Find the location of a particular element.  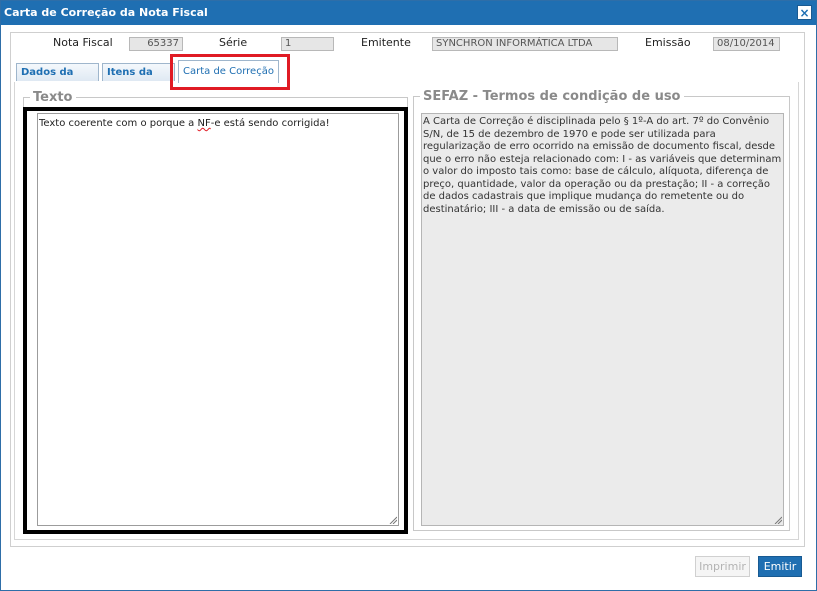

tab-itens-nota: Itens da Nota is located at coordinates (138, 79).